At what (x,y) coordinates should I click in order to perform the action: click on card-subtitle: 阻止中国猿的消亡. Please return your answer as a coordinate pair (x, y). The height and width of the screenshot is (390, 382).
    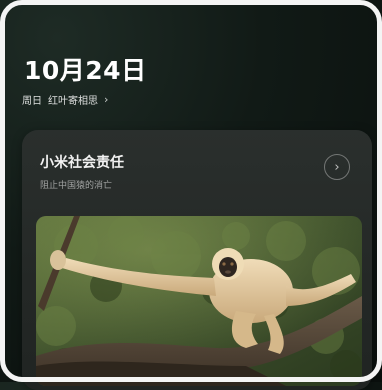
    Looking at the image, I should click on (76, 186).